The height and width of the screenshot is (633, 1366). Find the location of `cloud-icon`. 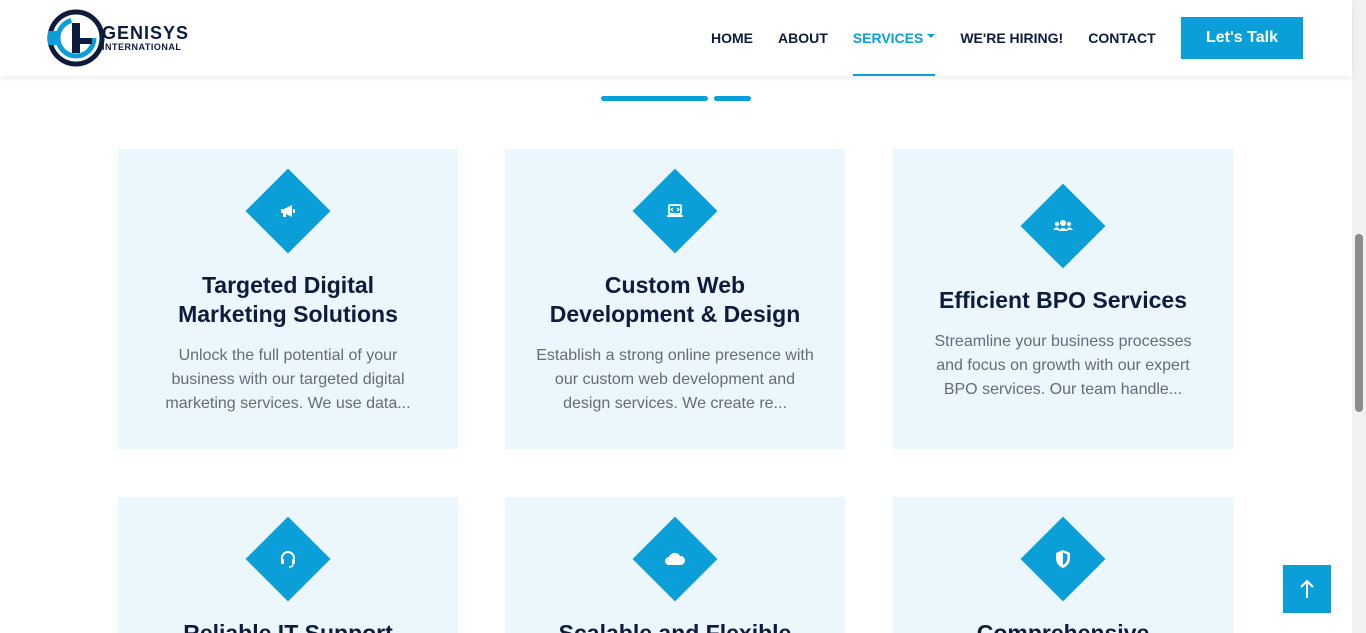

cloud-icon is located at coordinates (675, 559).